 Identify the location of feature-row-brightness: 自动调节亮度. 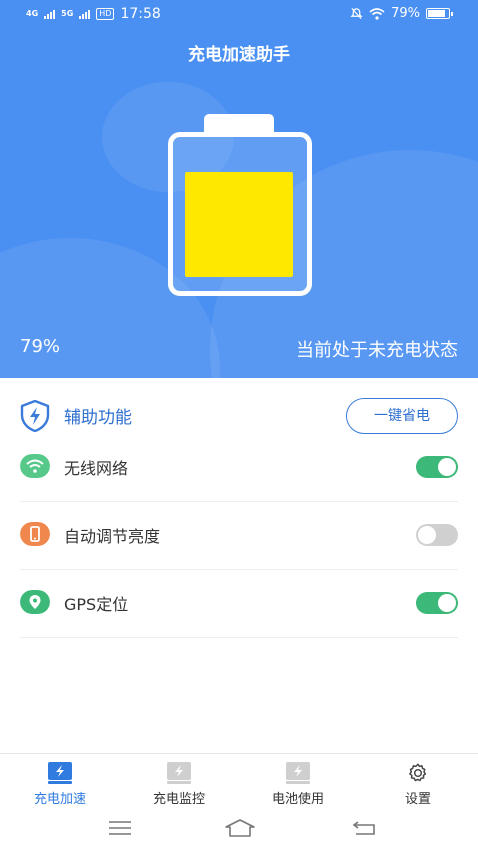
(239, 536).